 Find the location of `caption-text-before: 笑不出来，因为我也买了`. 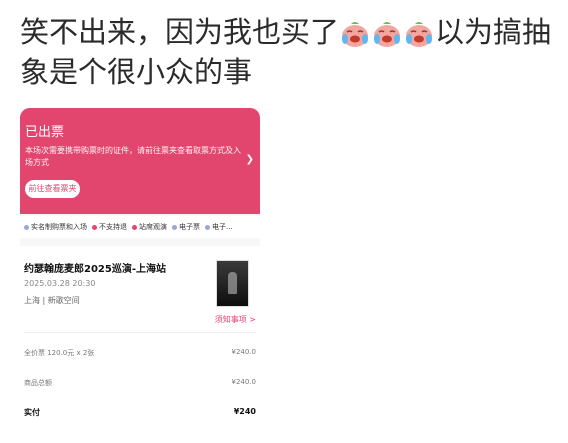

caption-text-before: 笑不出来，因为我也买了 is located at coordinates (180, 32).